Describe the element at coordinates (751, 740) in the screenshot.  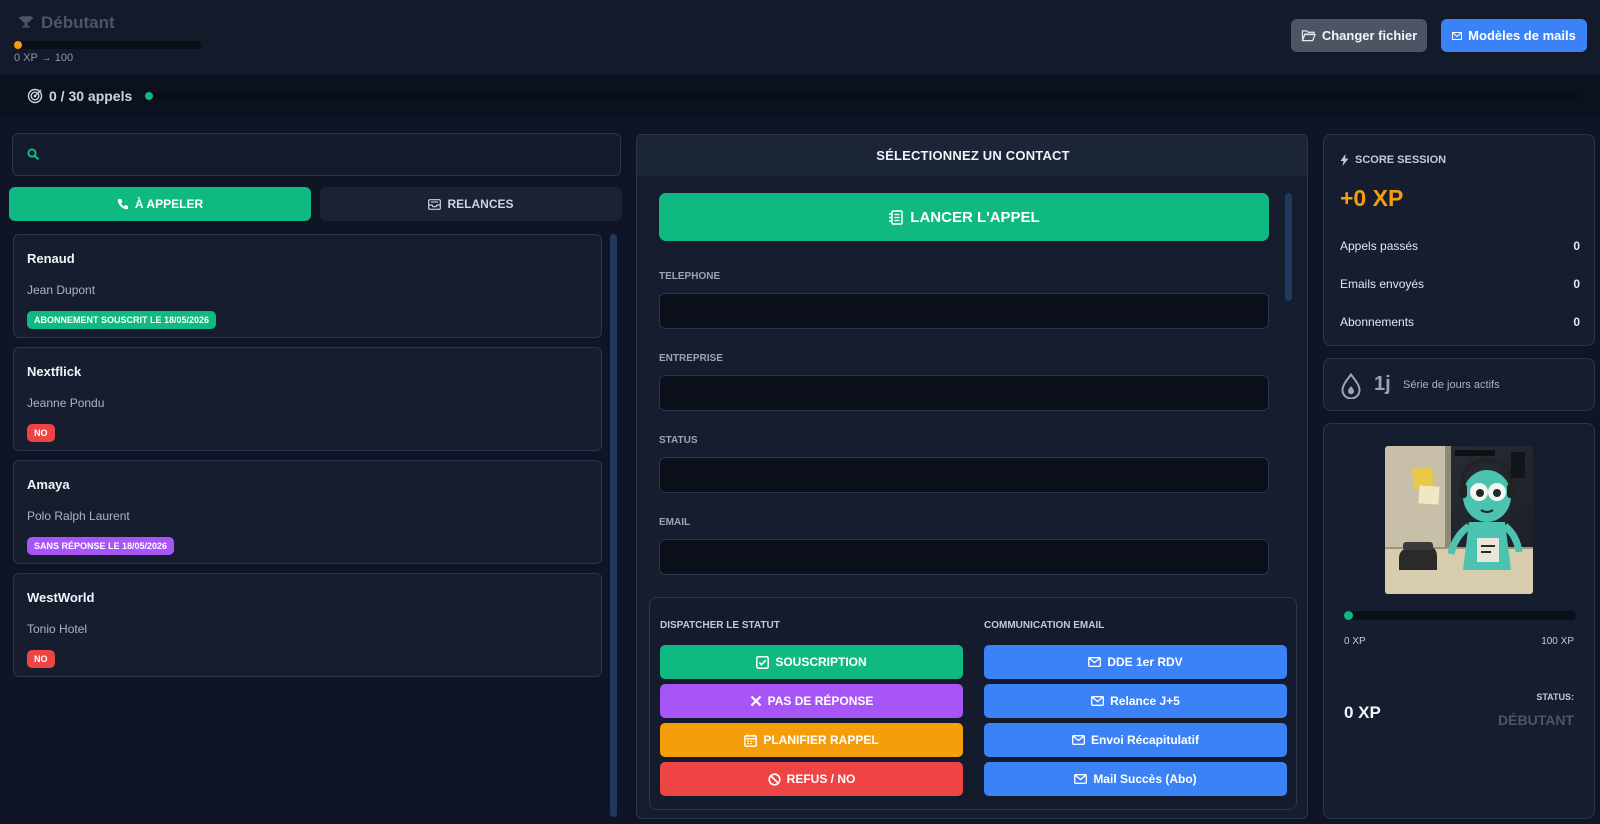
I see `calendar-icon` at that location.